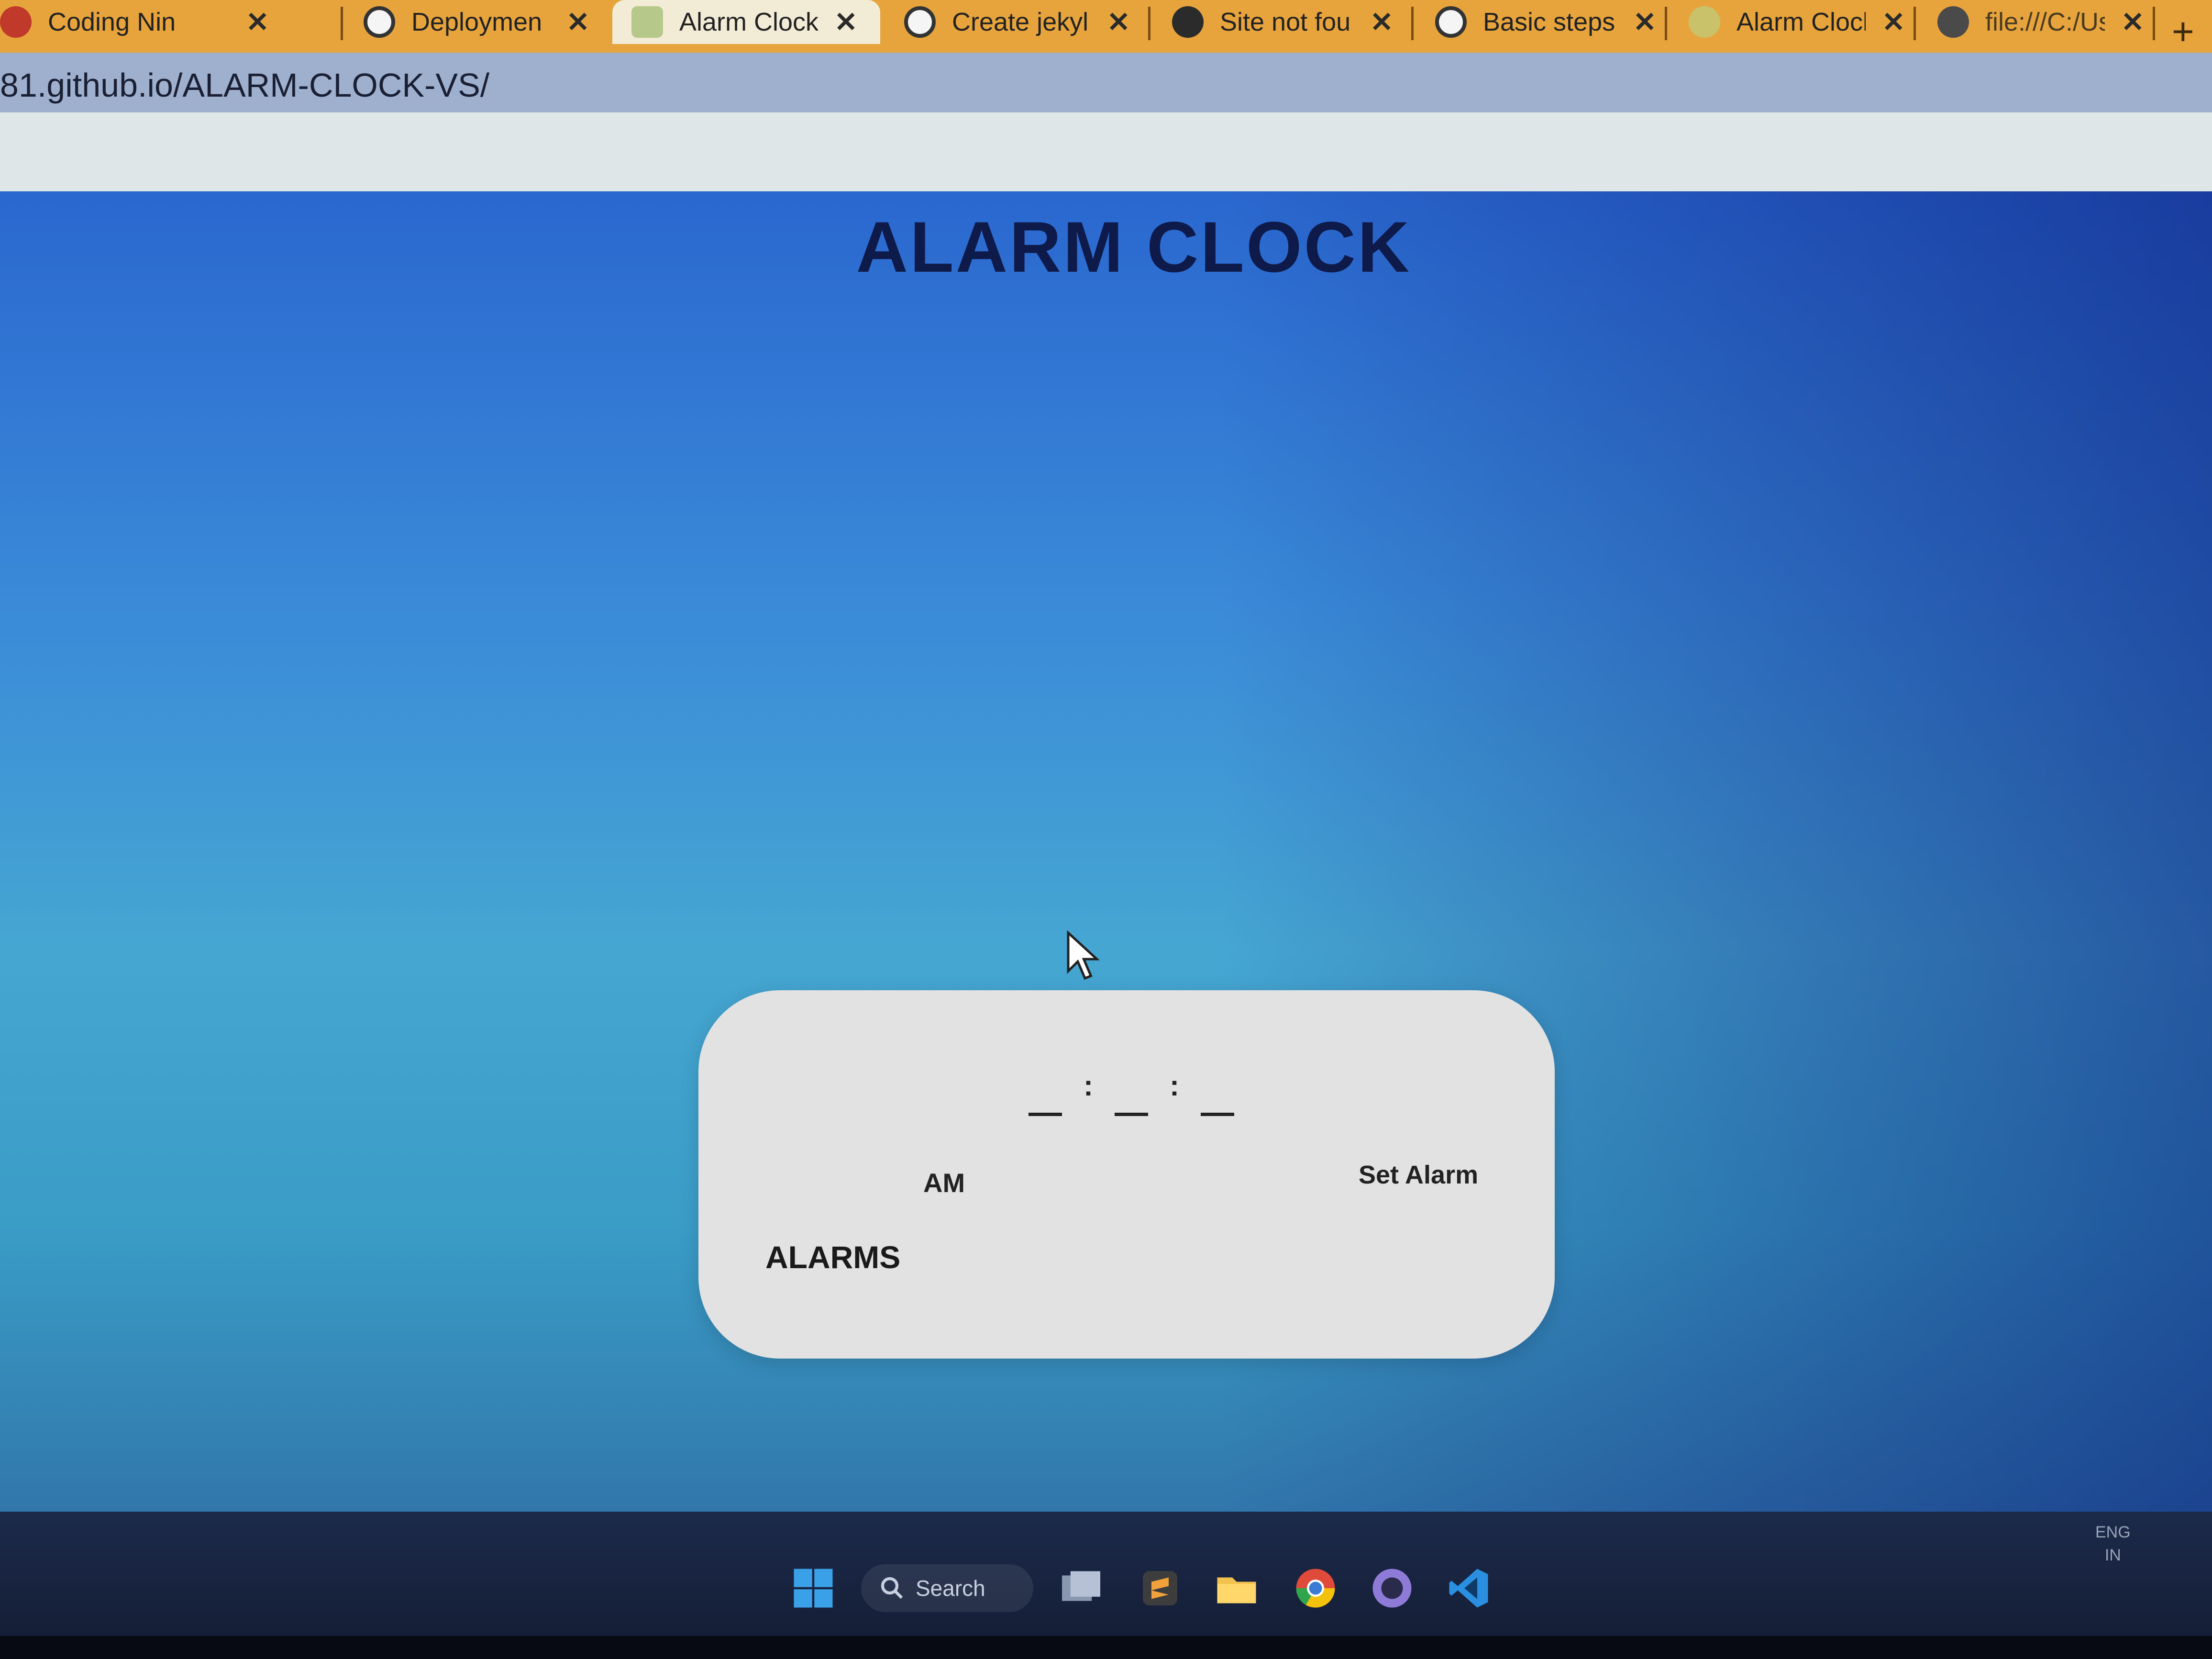  What do you see at coordinates (892, 1588) in the screenshot?
I see `search-icon` at bounding box center [892, 1588].